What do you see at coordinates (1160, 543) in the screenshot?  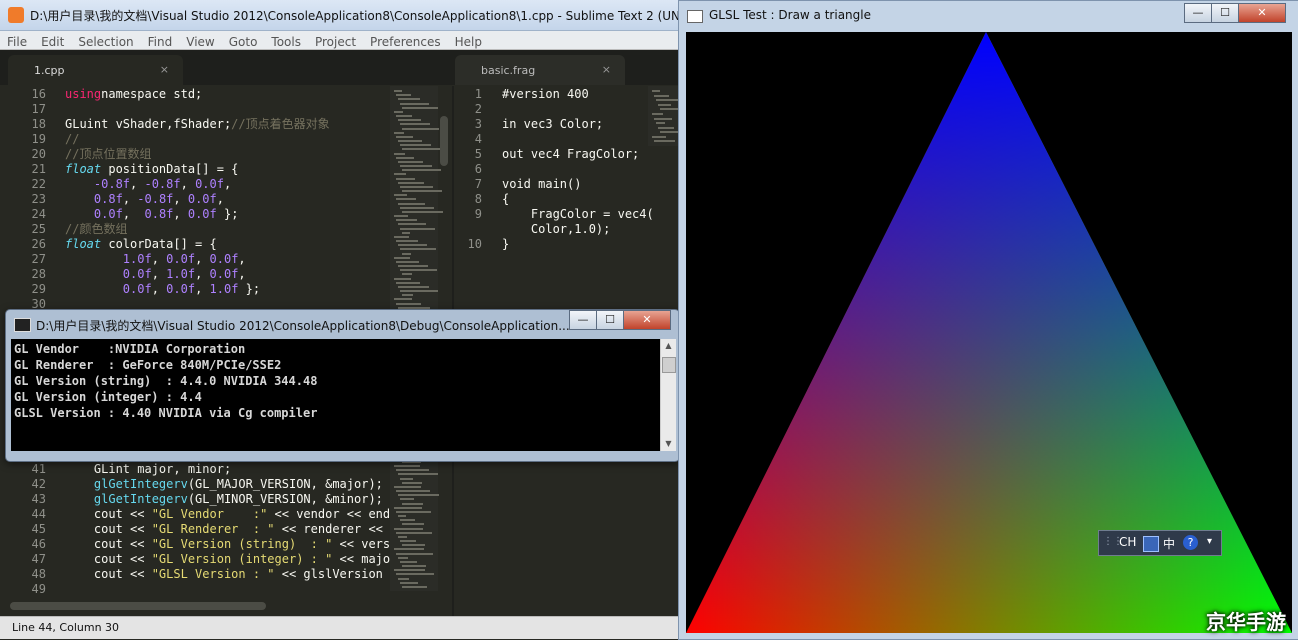 I see `ime-toolbar: ⋮⋮ CH 中 ? ▾` at bounding box center [1160, 543].